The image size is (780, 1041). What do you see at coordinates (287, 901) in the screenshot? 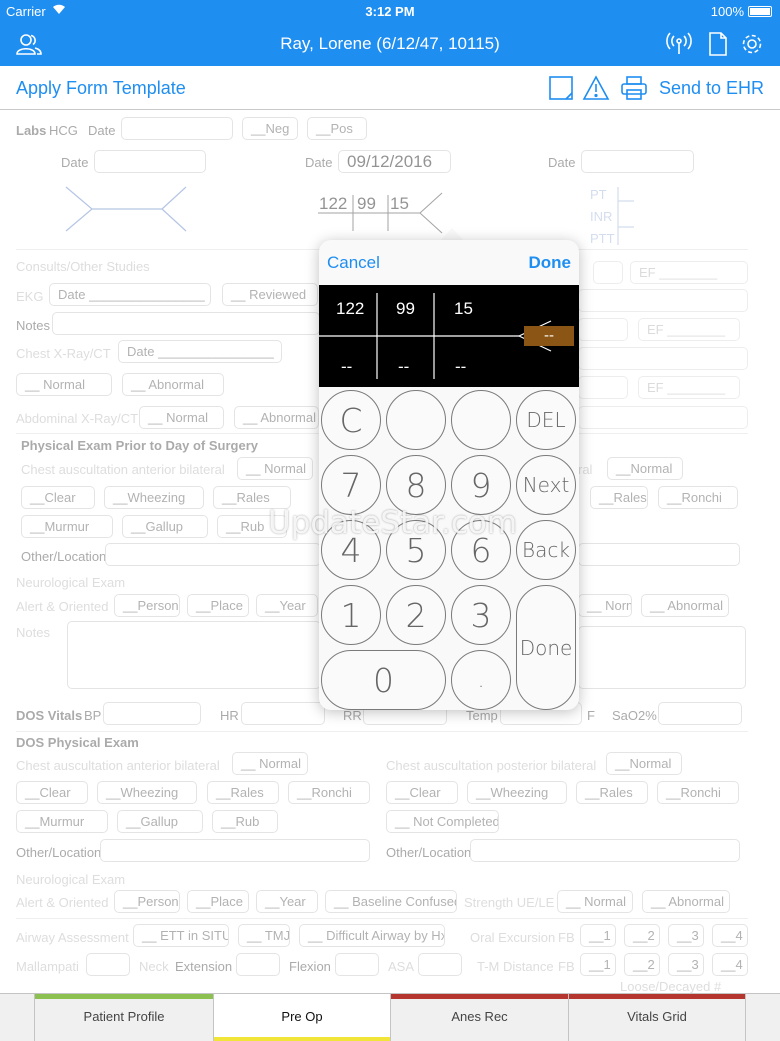
I see `dos-year-checkbox: __Year` at bounding box center [287, 901].